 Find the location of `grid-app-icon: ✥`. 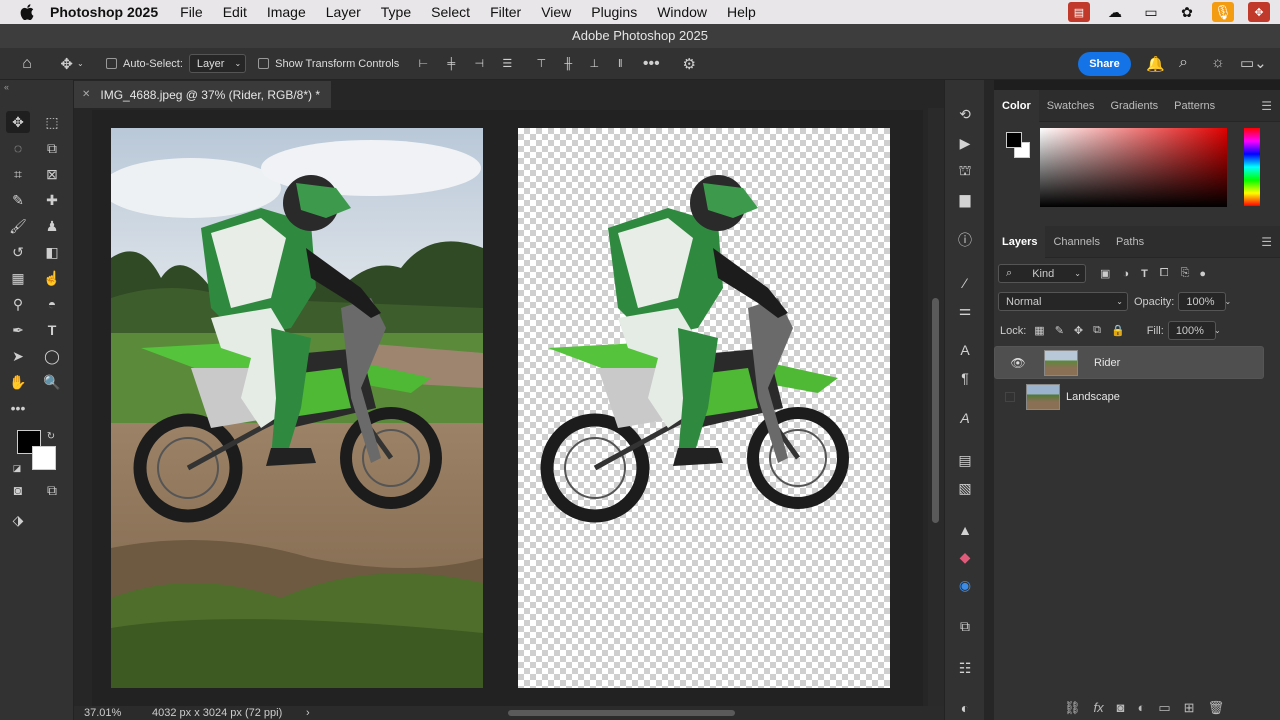

grid-app-icon: ✥ is located at coordinates (1259, 12).